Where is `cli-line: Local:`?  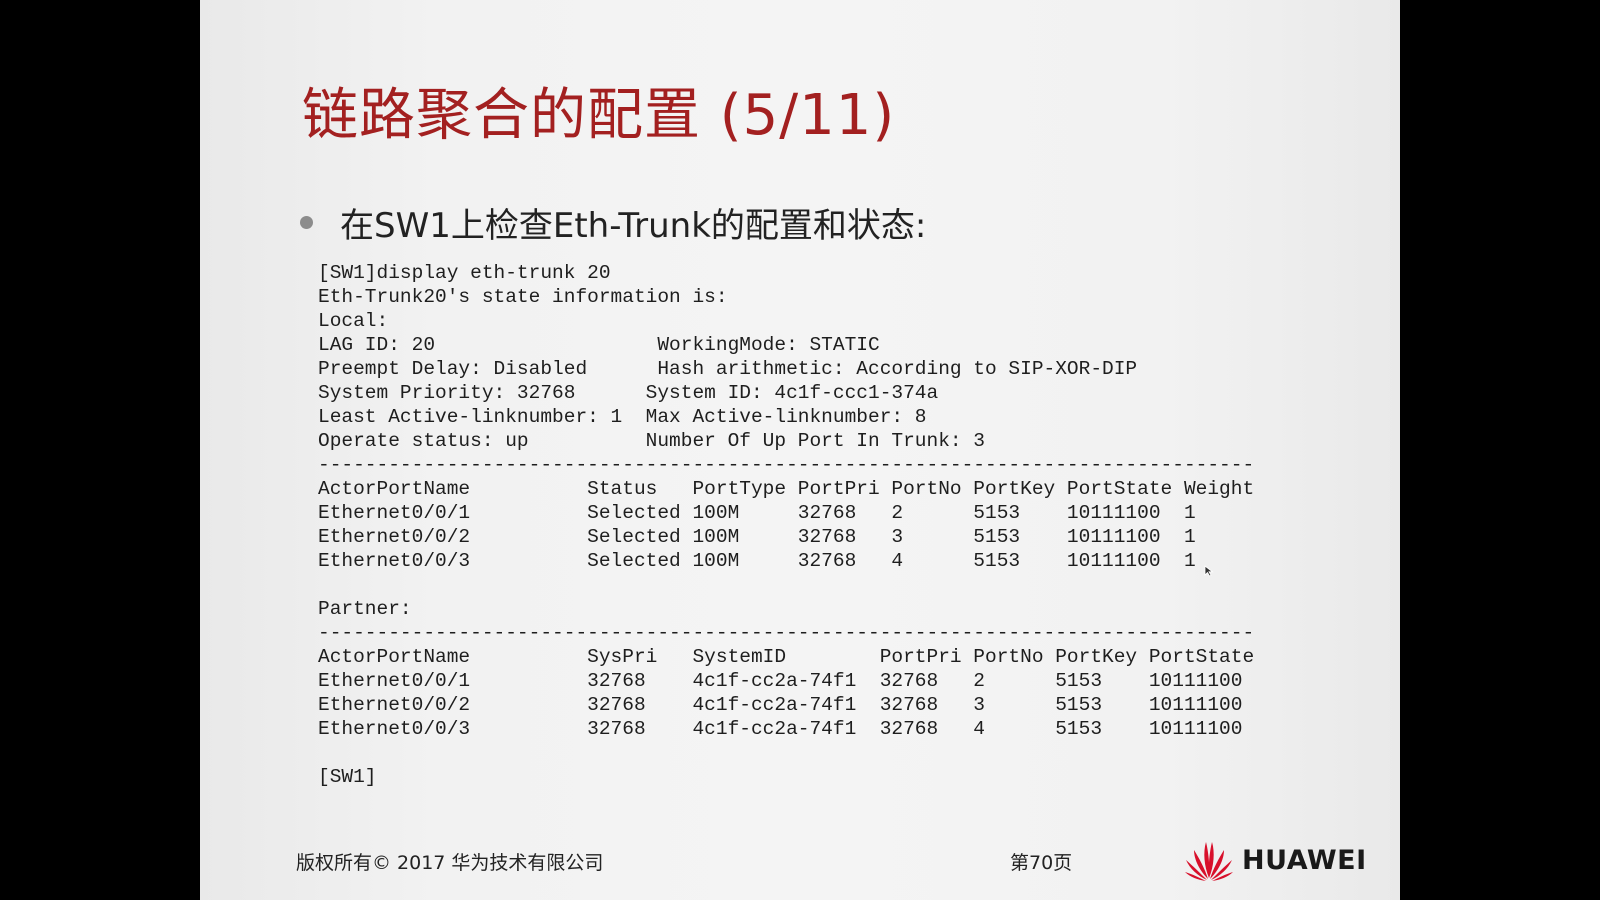
cli-line: Local: is located at coordinates (353, 321).